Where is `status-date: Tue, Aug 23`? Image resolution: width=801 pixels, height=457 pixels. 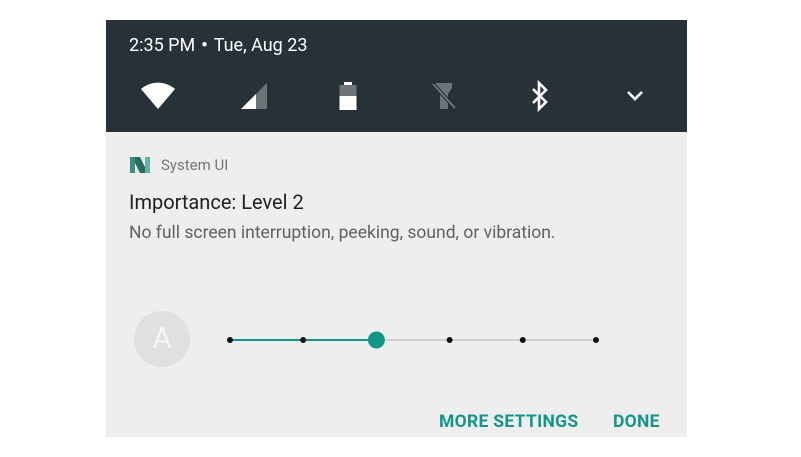
status-date: Tue, Aug 23 is located at coordinates (260, 45).